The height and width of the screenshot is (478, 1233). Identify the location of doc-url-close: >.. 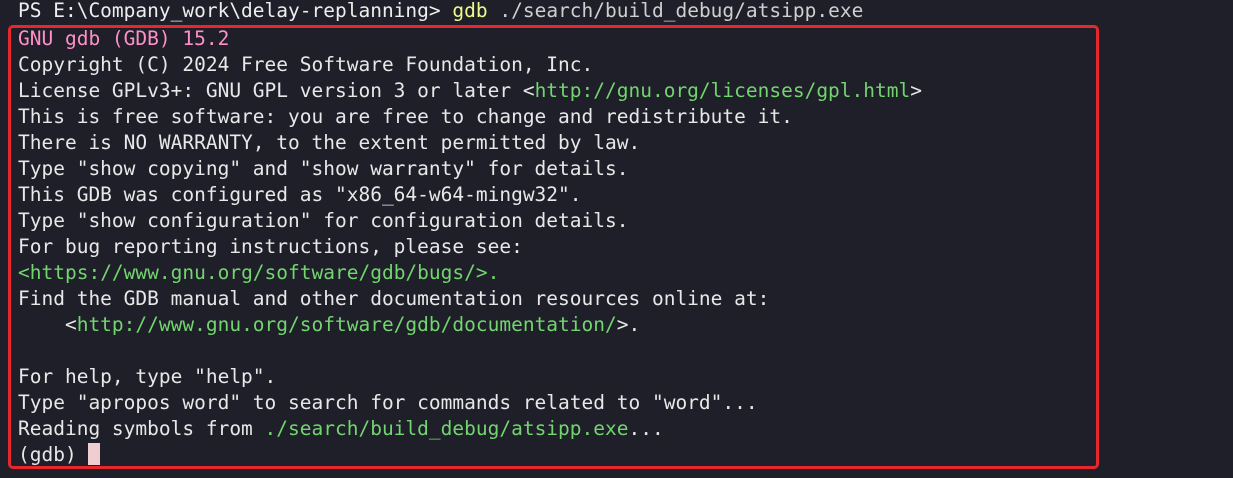
(628, 324).